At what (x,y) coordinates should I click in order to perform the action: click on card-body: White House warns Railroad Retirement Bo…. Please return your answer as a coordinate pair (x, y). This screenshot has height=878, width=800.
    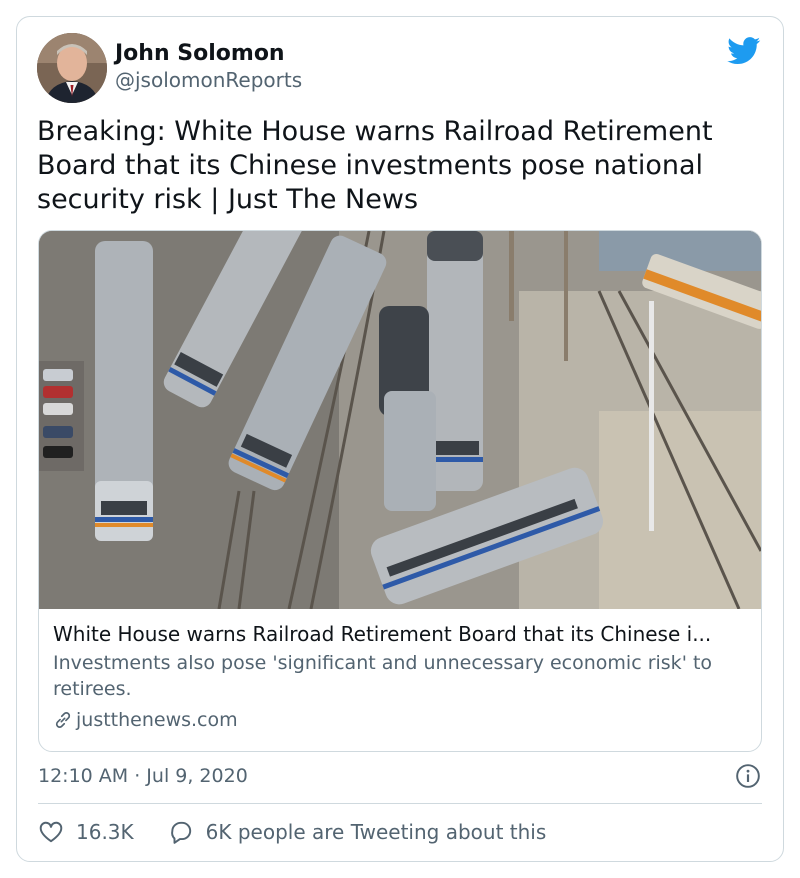
    Looking at the image, I should click on (401, 677).